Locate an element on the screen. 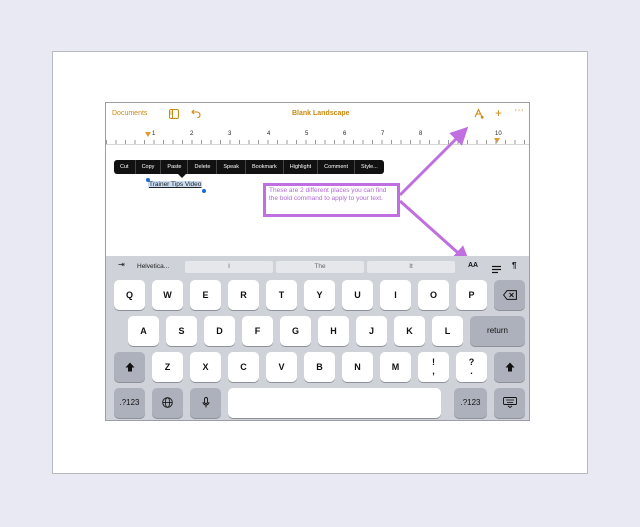 The height and width of the screenshot is (527, 640). microphone-icon is located at coordinates (205, 402).